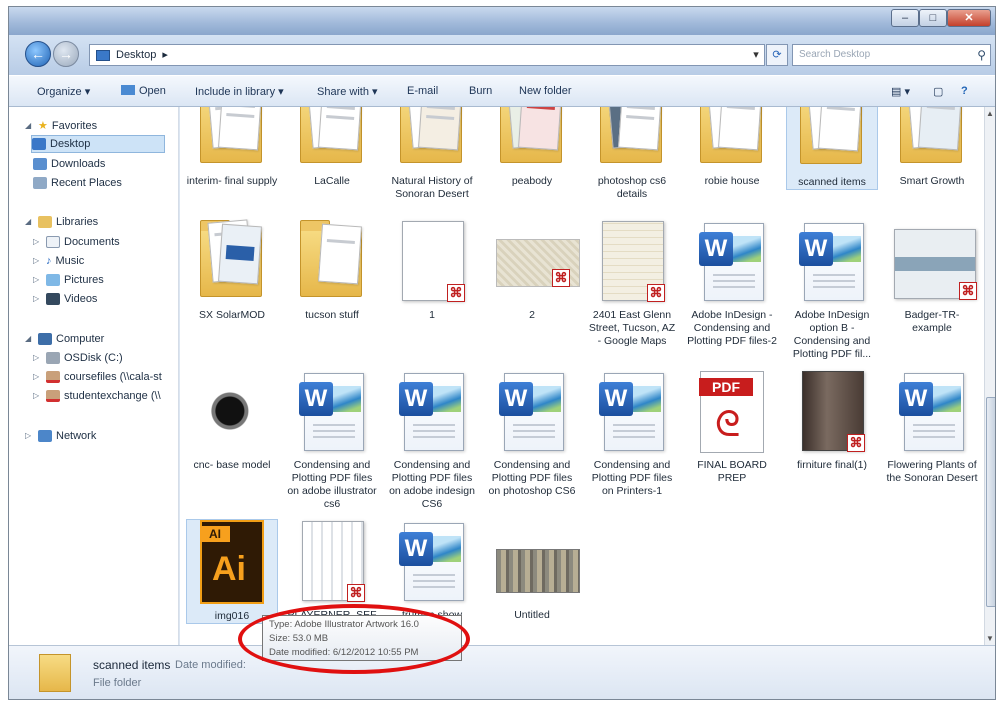 The width and height of the screenshot is (999, 702). Describe the element at coordinates (66, 54) in the screenshot. I see `forward-button: →` at that location.